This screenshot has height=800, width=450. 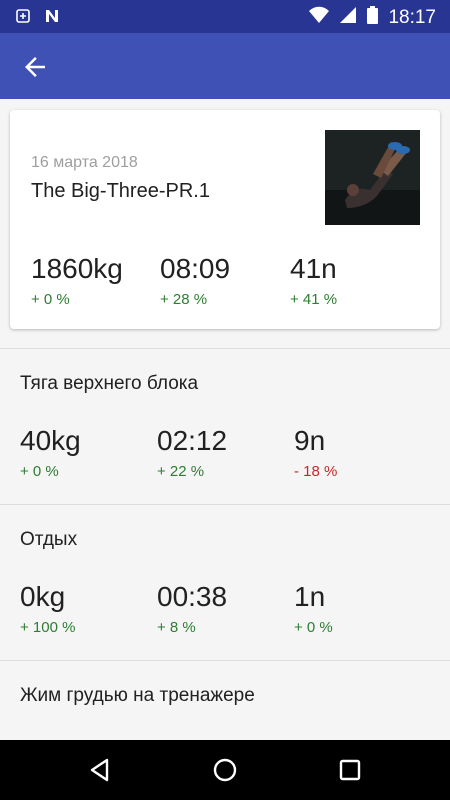 I want to click on exercise-weight-change: + 0 %, so click(x=39, y=471).